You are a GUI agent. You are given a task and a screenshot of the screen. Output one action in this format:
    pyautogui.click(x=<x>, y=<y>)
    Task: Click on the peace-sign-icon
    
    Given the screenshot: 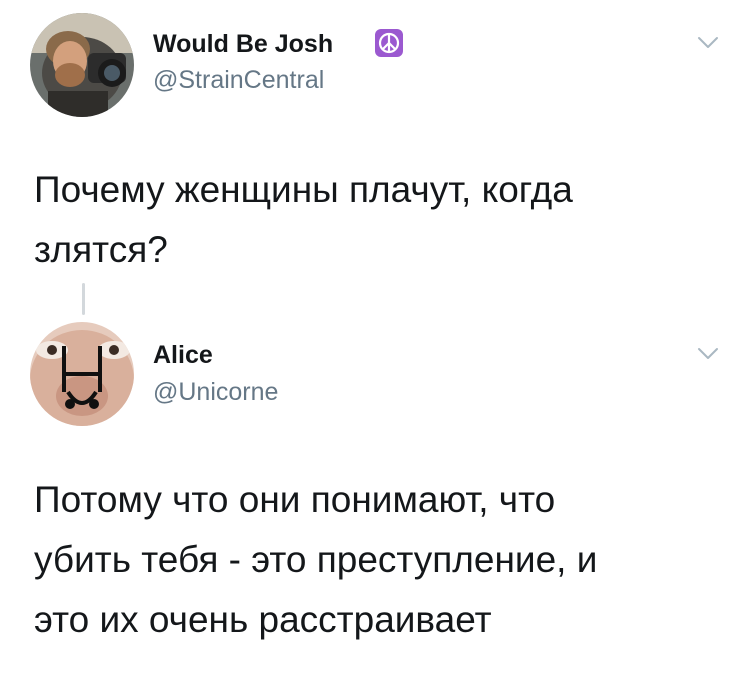 What is the action you would take?
    pyautogui.click(x=389, y=43)
    